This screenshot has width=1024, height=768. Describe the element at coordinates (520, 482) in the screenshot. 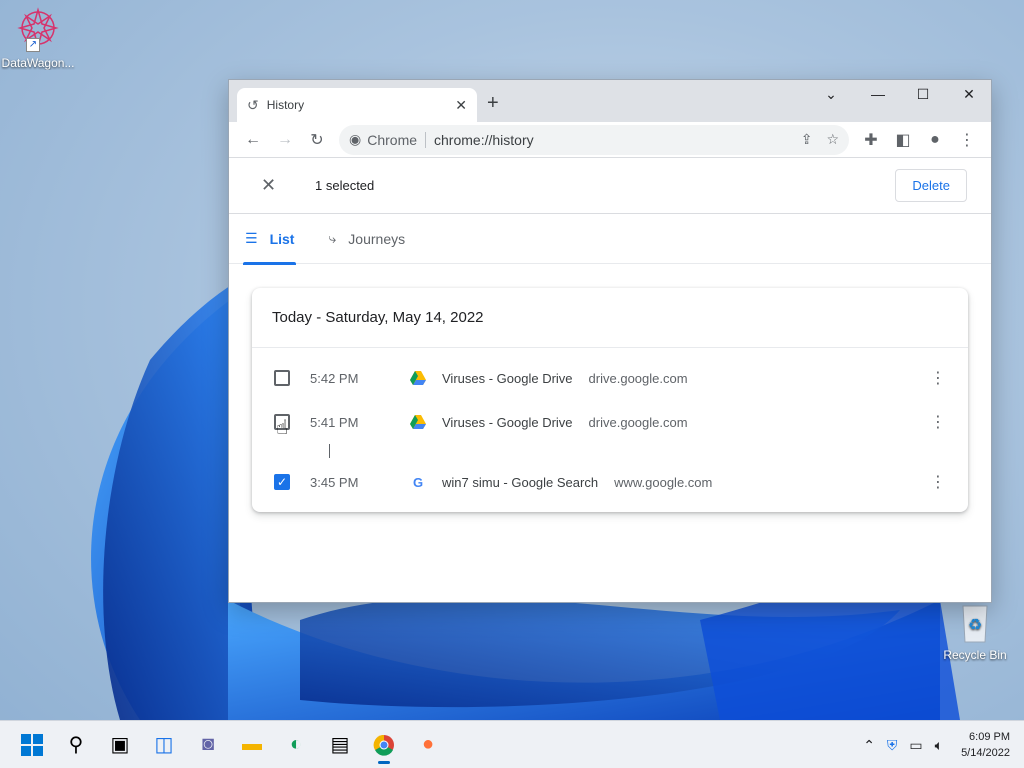

I see `entry-title: win7 simu - Google Search` at that location.